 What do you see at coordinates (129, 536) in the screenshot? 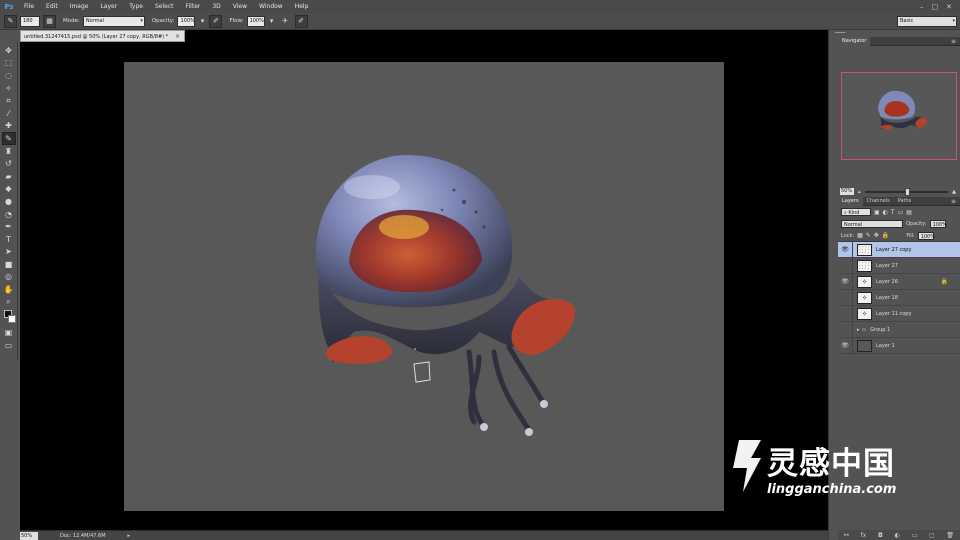
I see `status-menu-arrow-icon: ▸` at bounding box center [129, 536].